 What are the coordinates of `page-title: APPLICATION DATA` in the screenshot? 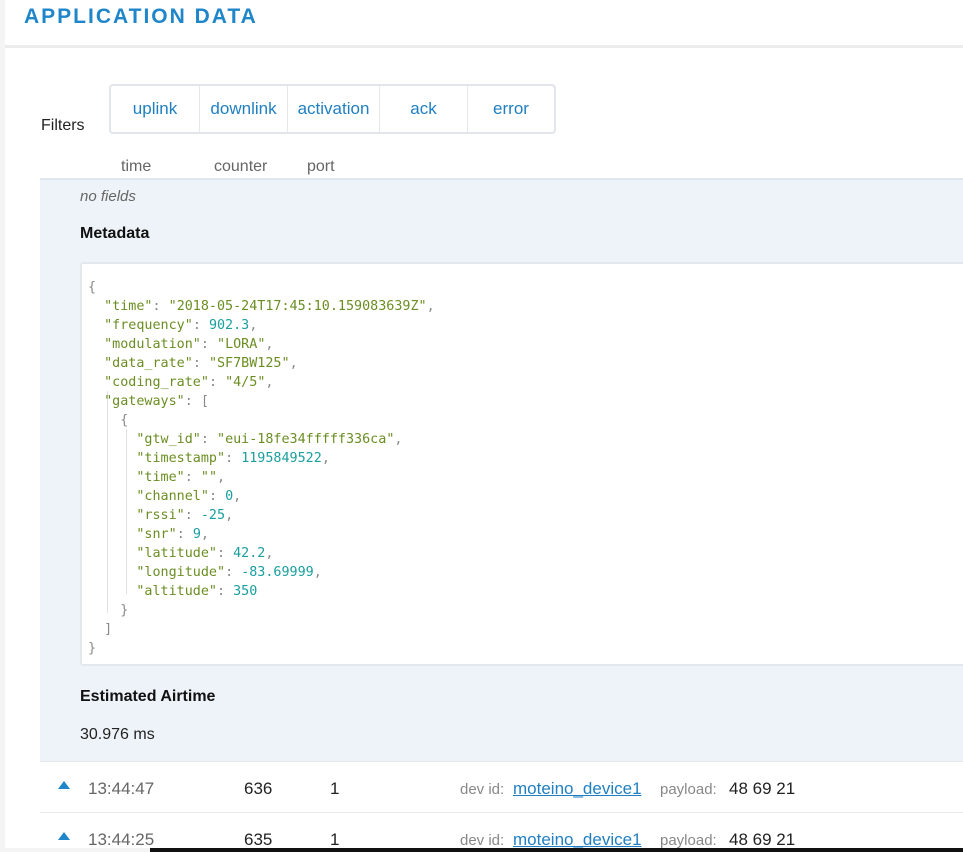 It's located at (141, 16).